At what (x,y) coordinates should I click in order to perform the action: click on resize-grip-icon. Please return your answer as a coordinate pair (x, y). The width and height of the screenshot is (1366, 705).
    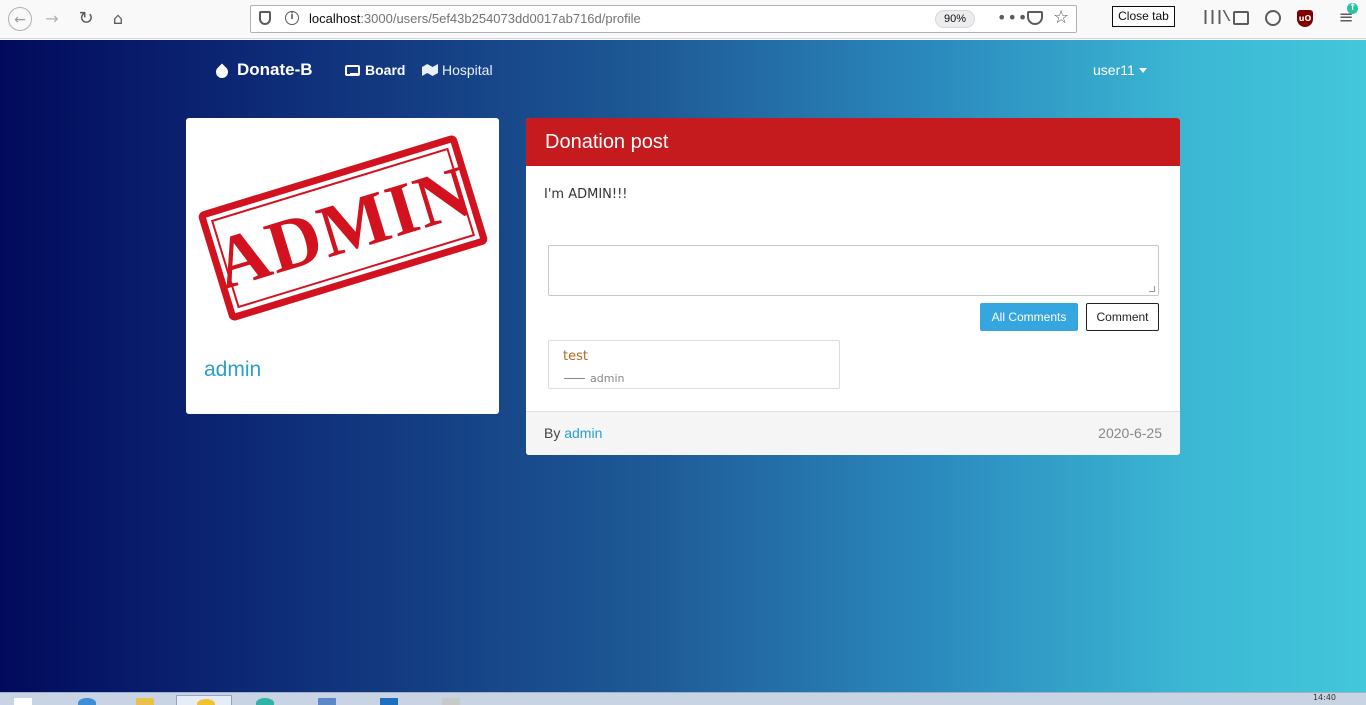
    Looking at the image, I should click on (1152, 289).